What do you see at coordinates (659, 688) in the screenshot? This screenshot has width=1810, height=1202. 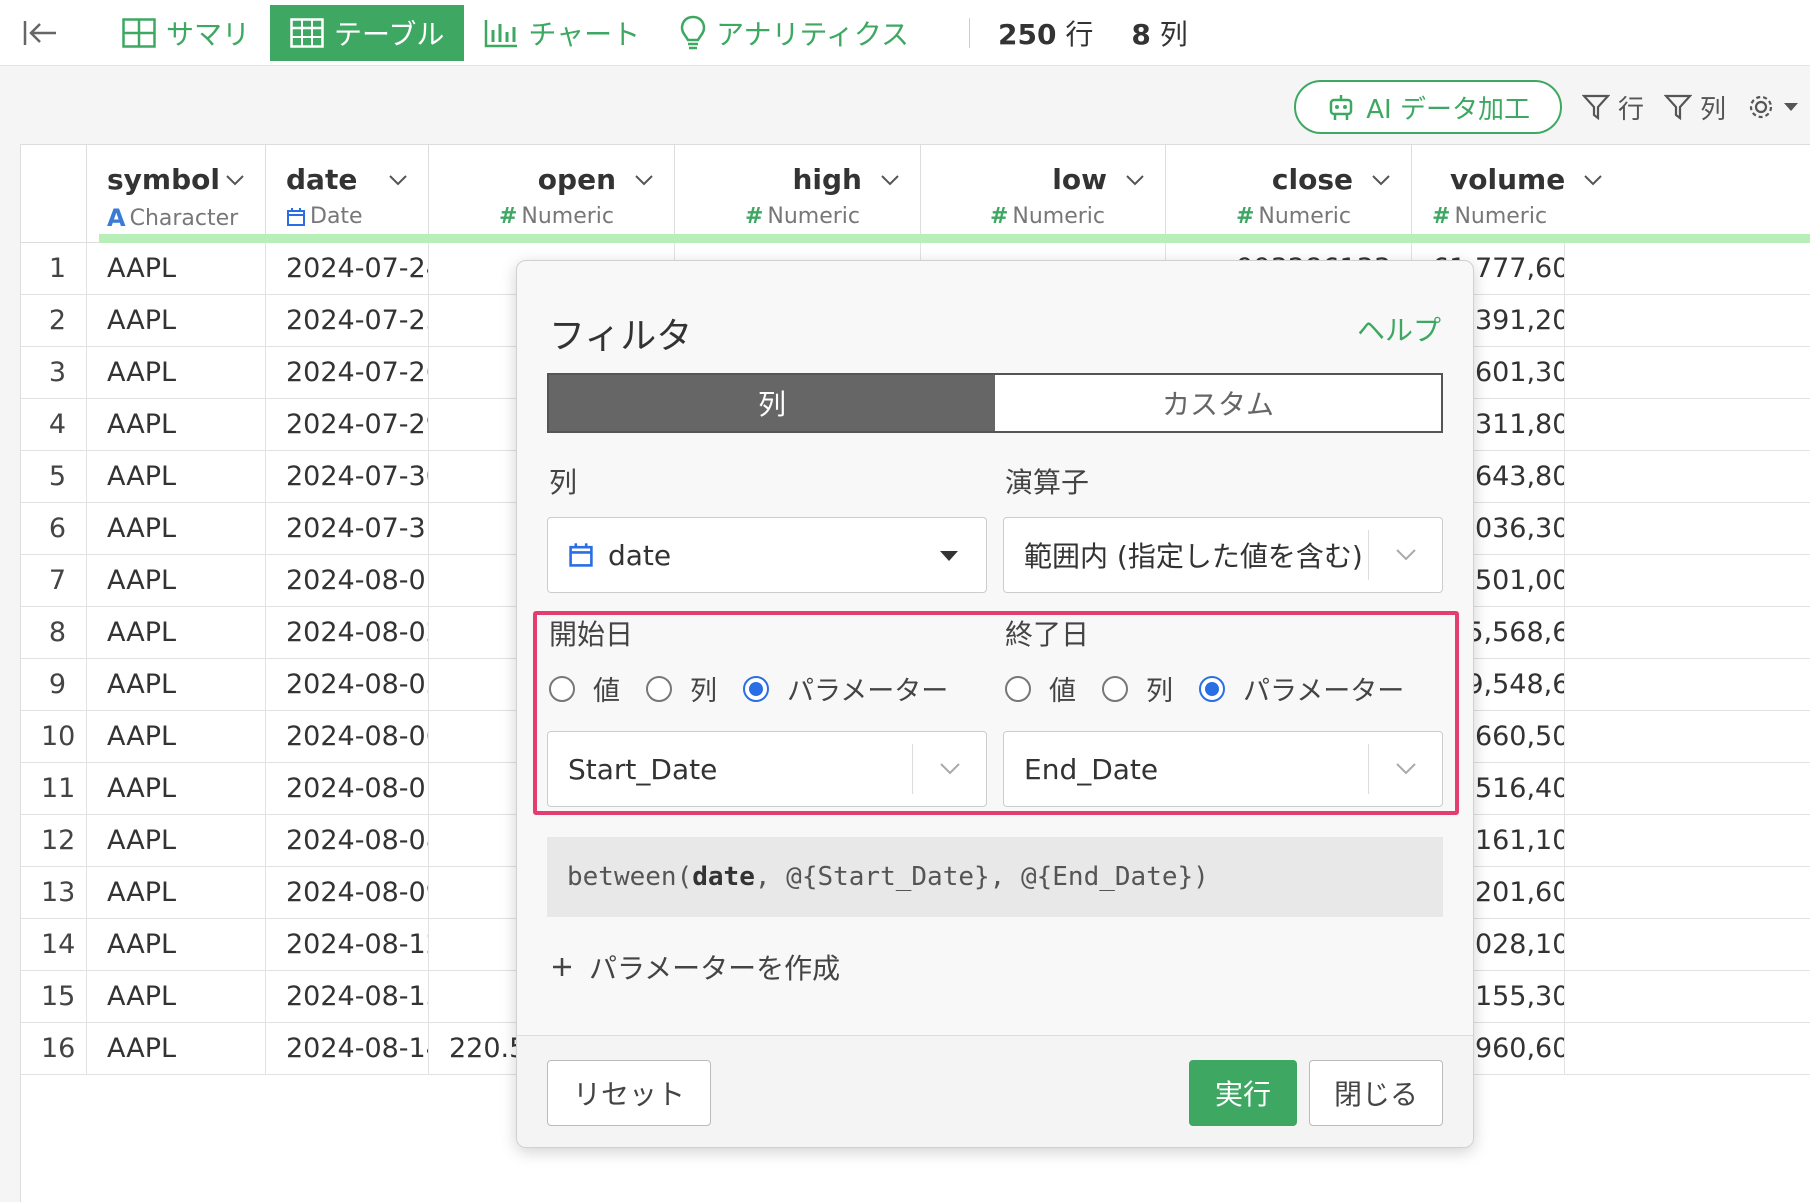 I see `start-radio-column` at bounding box center [659, 688].